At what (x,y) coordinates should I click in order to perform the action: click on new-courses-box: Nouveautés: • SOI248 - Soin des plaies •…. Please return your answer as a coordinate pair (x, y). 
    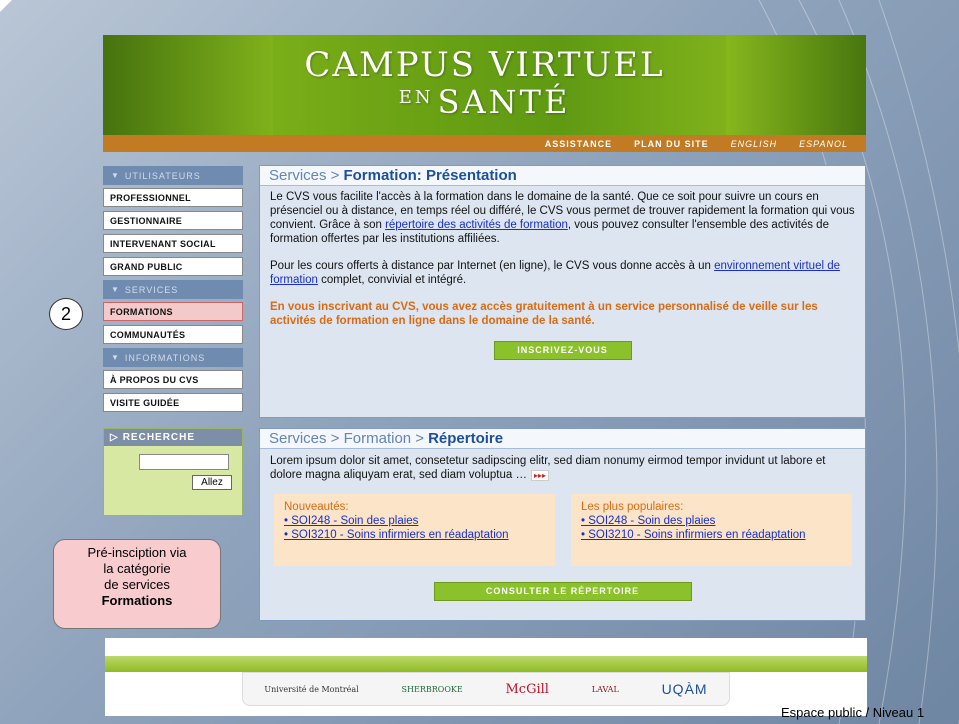
    Looking at the image, I should click on (414, 530).